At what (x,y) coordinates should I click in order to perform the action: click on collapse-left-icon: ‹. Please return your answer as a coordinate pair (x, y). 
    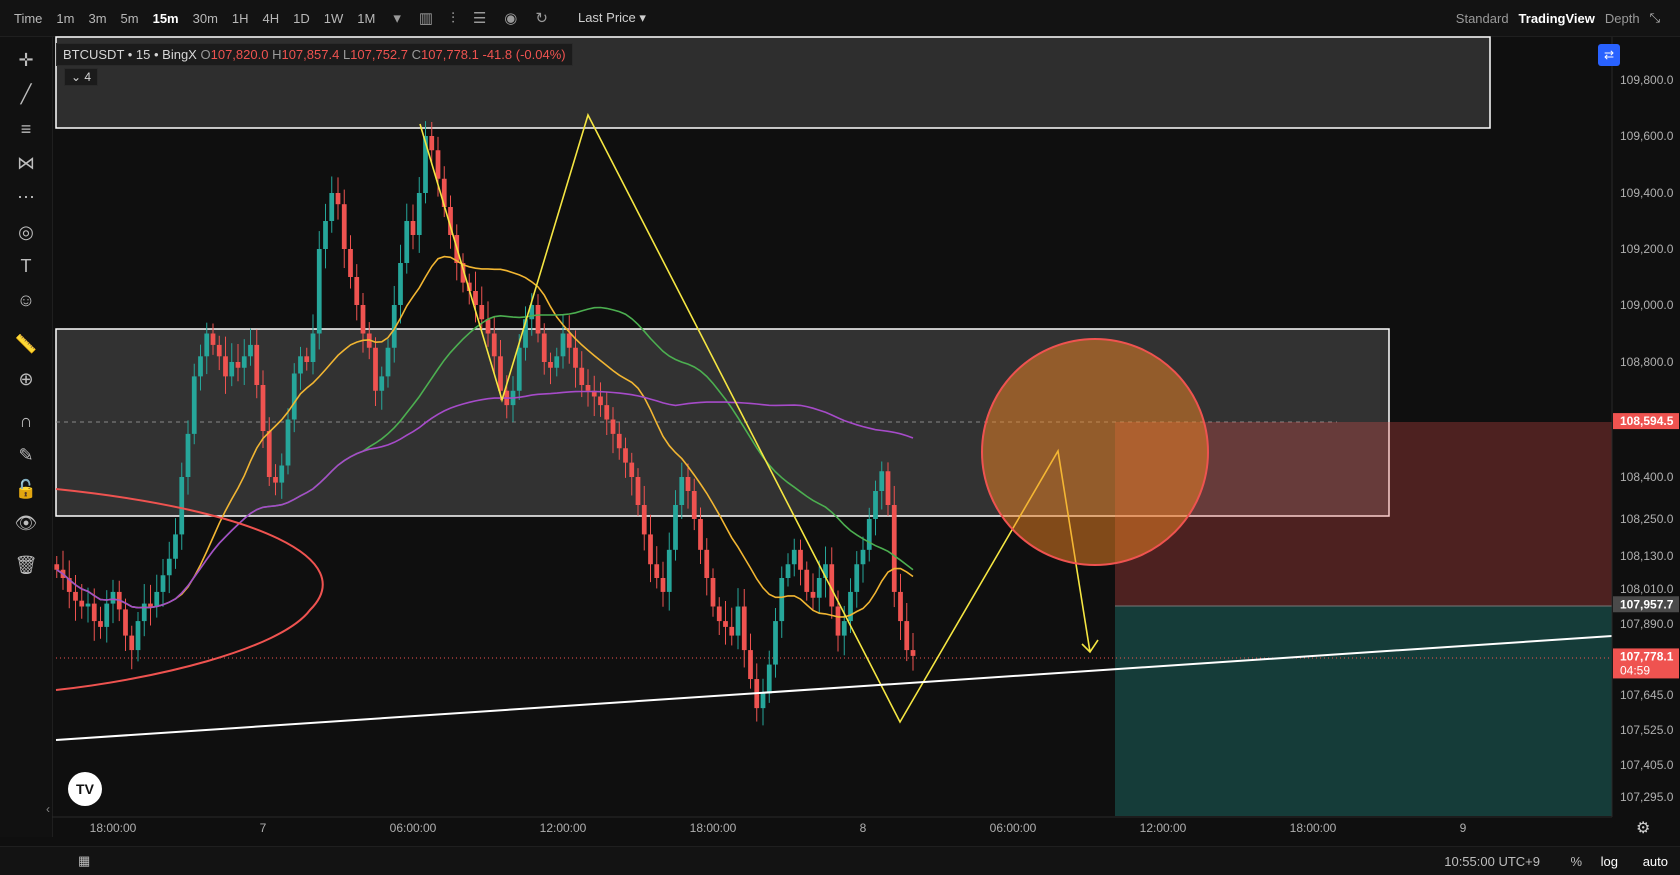
    Looking at the image, I should click on (48, 809).